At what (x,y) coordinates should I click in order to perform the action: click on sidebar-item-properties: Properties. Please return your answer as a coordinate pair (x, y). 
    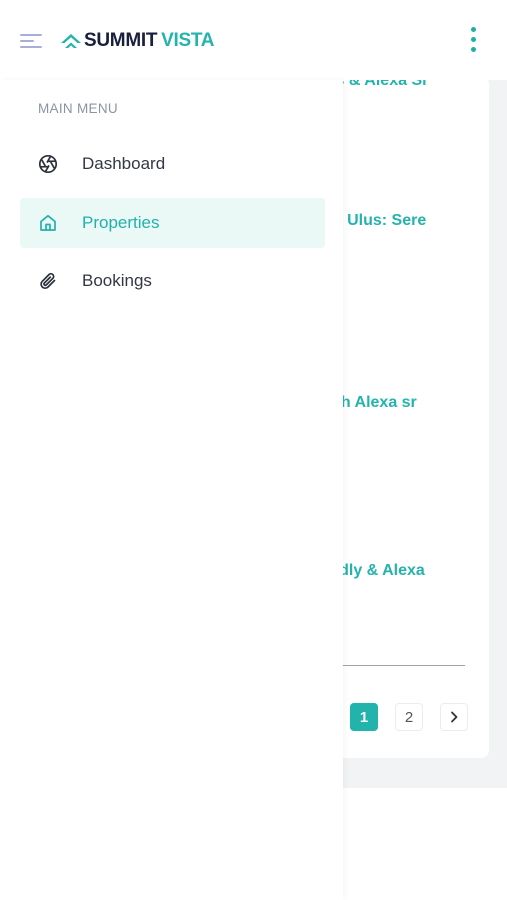
    Looking at the image, I should click on (172, 223).